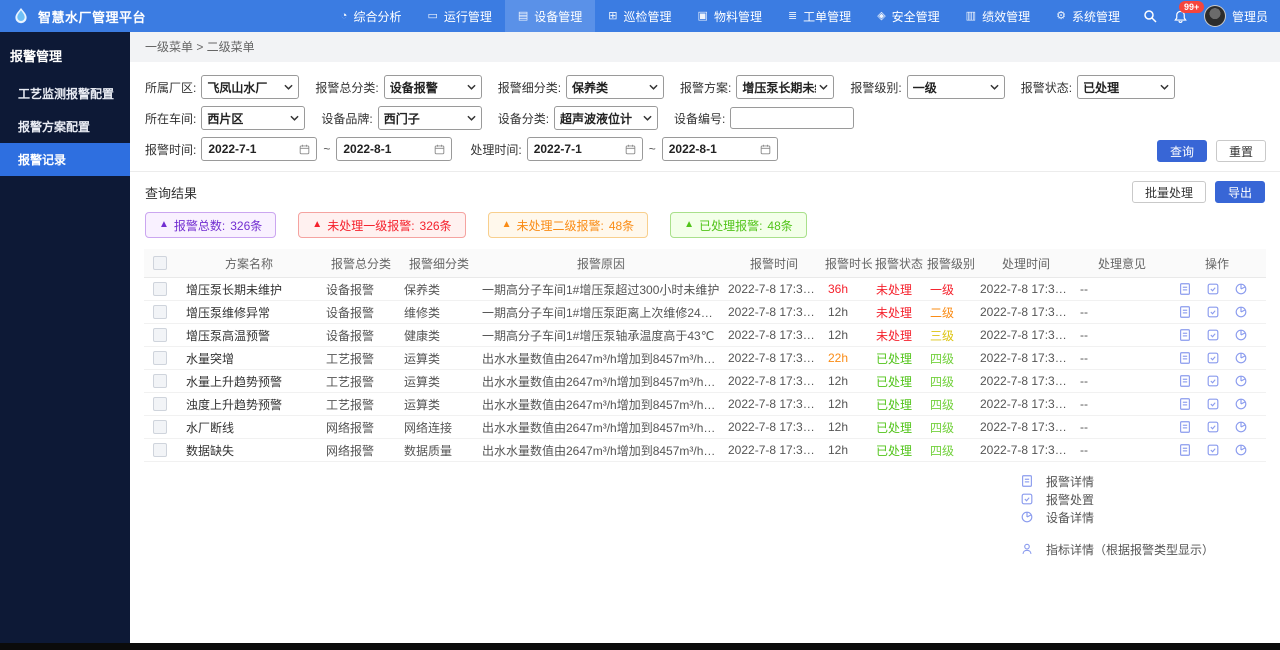 This screenshot has height=650, width=1280. I want to click on device-no-input, so click(792, 118).